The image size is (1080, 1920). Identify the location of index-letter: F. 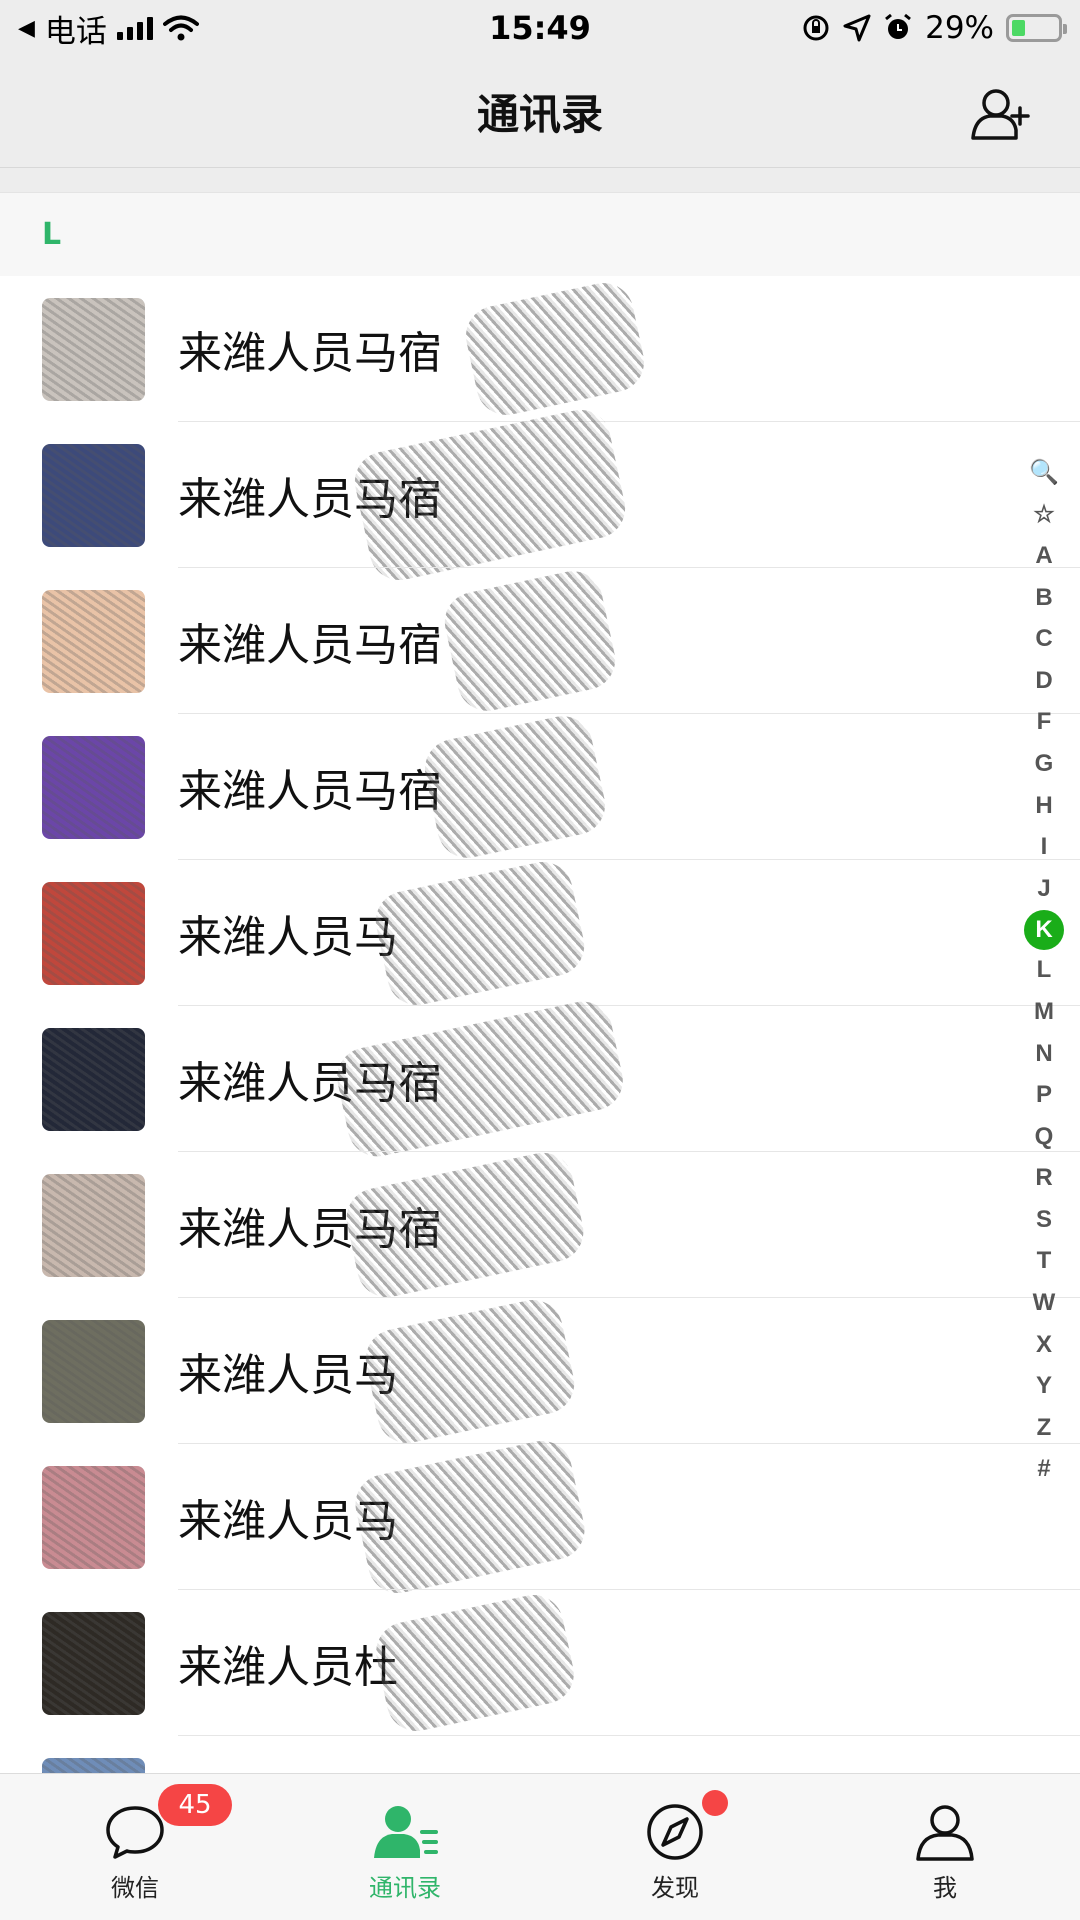
(1044, 723).